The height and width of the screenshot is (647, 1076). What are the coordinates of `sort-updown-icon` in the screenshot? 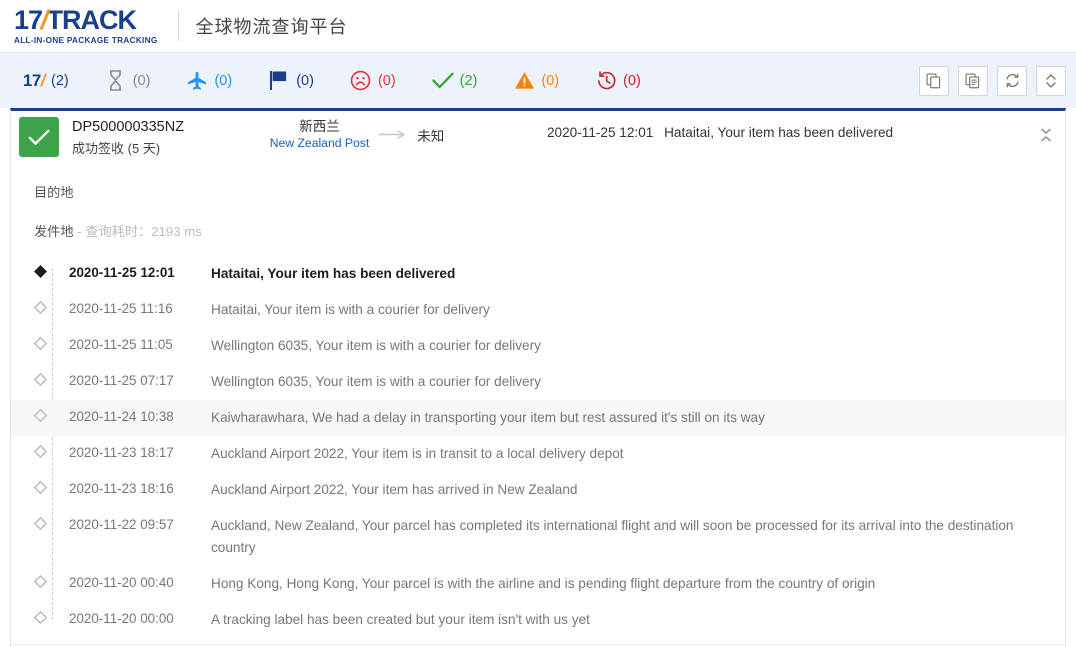 It's located at (1051, 81).